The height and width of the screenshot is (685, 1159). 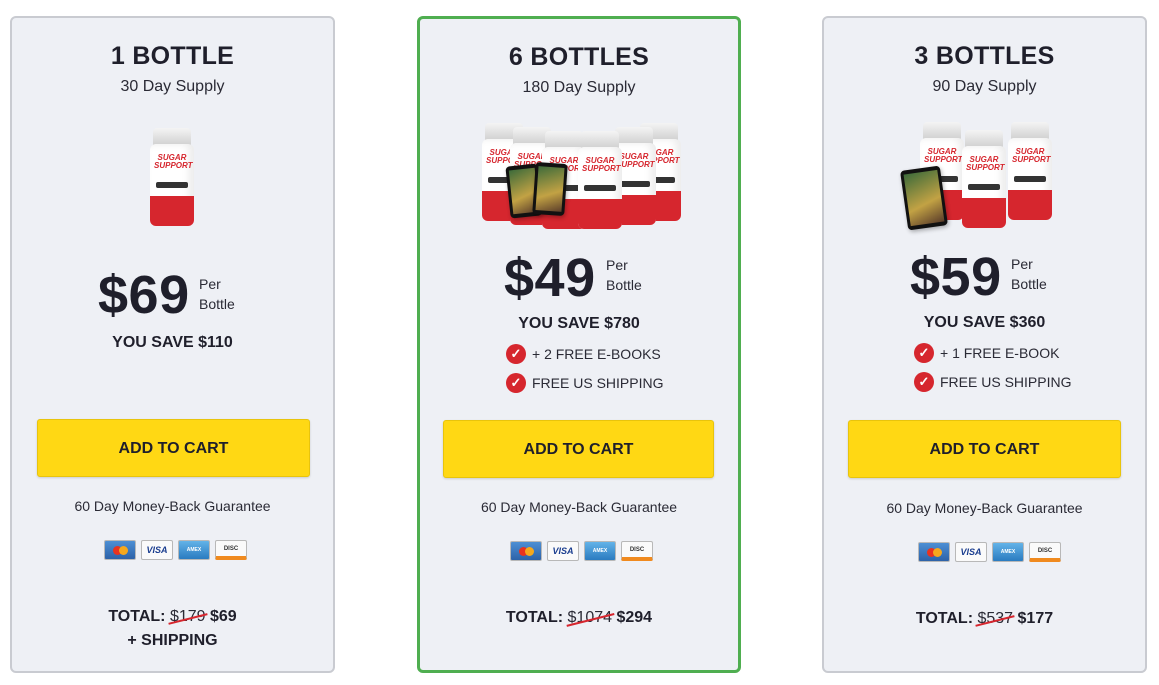 What do you see at coordinates (984, 56) in the screenshot?
I see `plan-title: 3 BOTTLES` at bounding box center [984, 56].